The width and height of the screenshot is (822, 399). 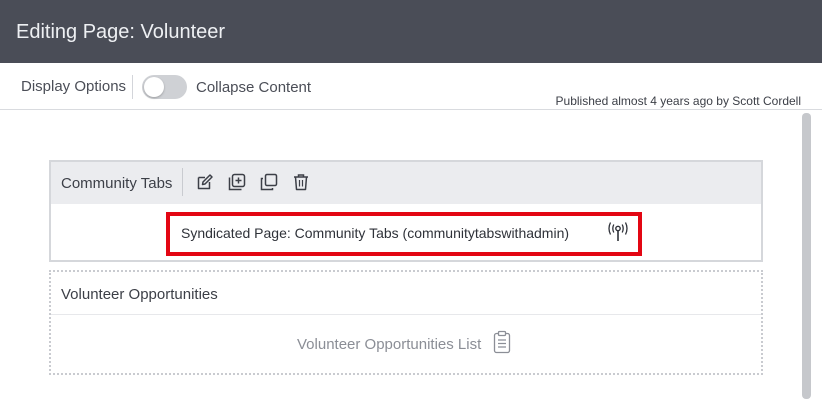 What do you see at coordinates (117, 183) in the screenshot?
I see `widget-title: Community Tabs` at bounding box center [117, 183].